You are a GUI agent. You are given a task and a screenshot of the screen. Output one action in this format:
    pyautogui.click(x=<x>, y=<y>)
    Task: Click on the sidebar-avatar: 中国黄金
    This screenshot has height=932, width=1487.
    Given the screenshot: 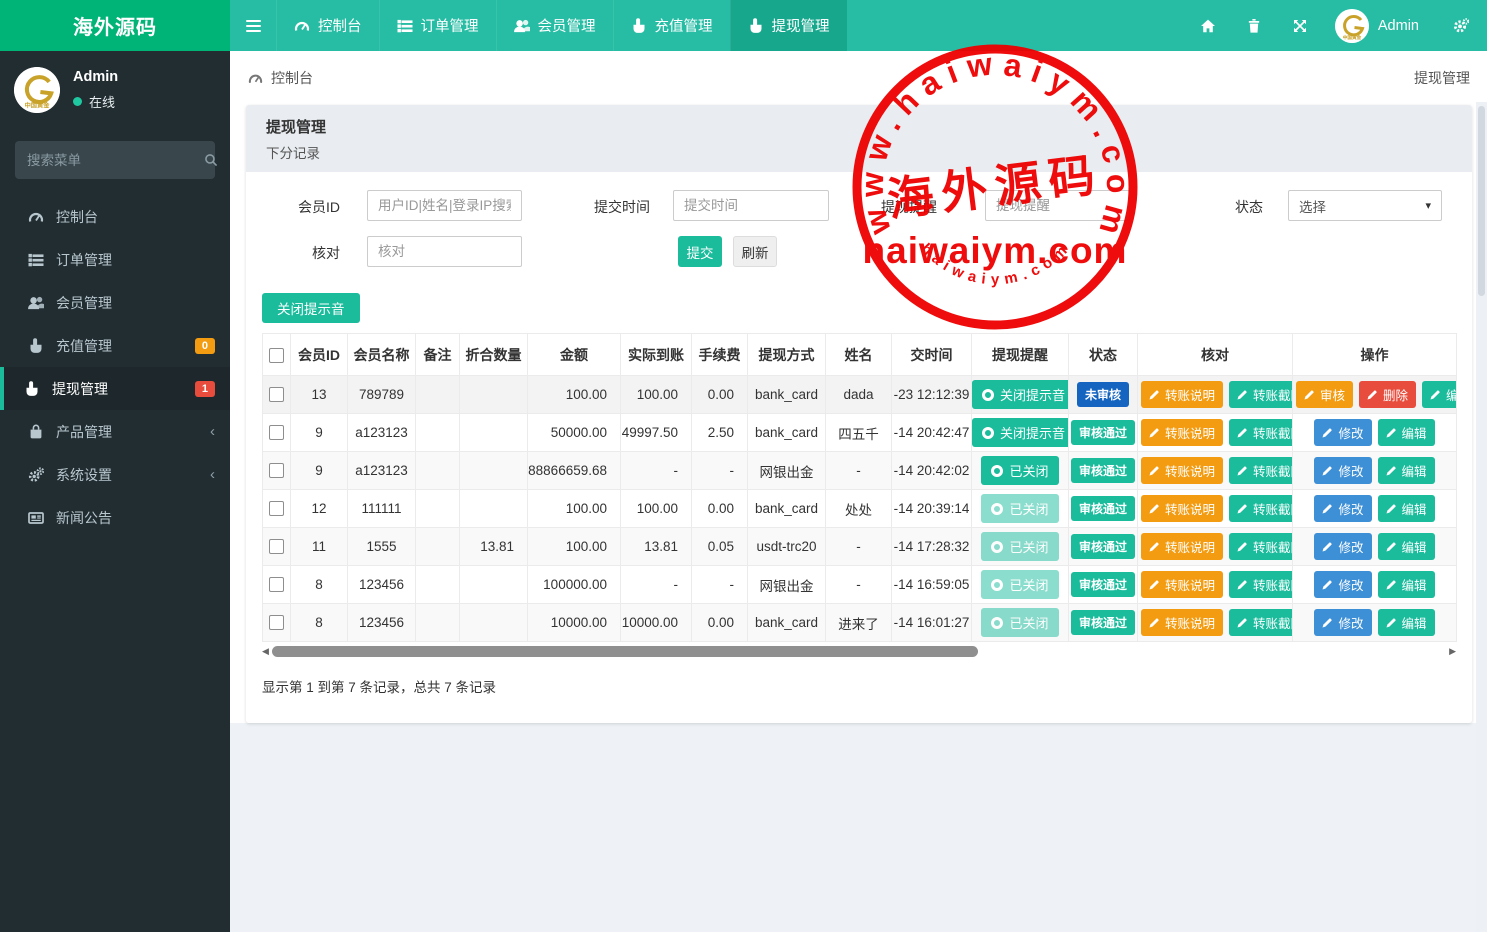 What is the action you would take?
    pyautogui.click(x=37, y=90)
    